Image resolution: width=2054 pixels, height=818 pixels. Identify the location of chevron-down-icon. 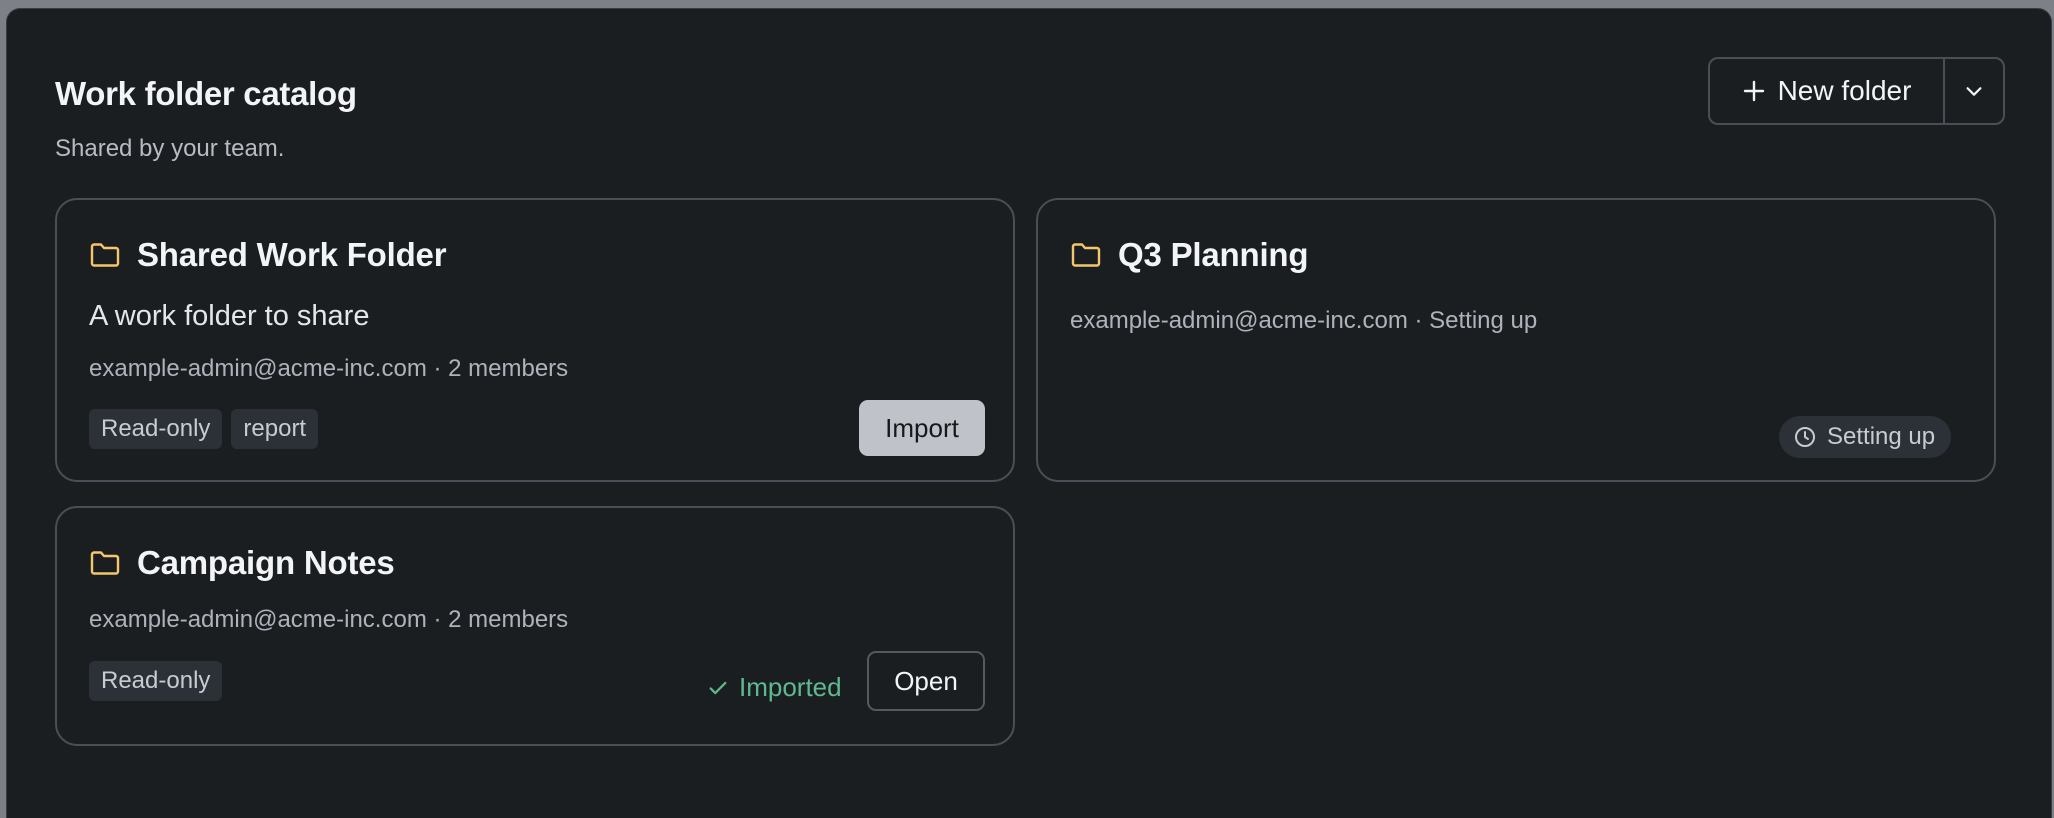
(1974, 91).